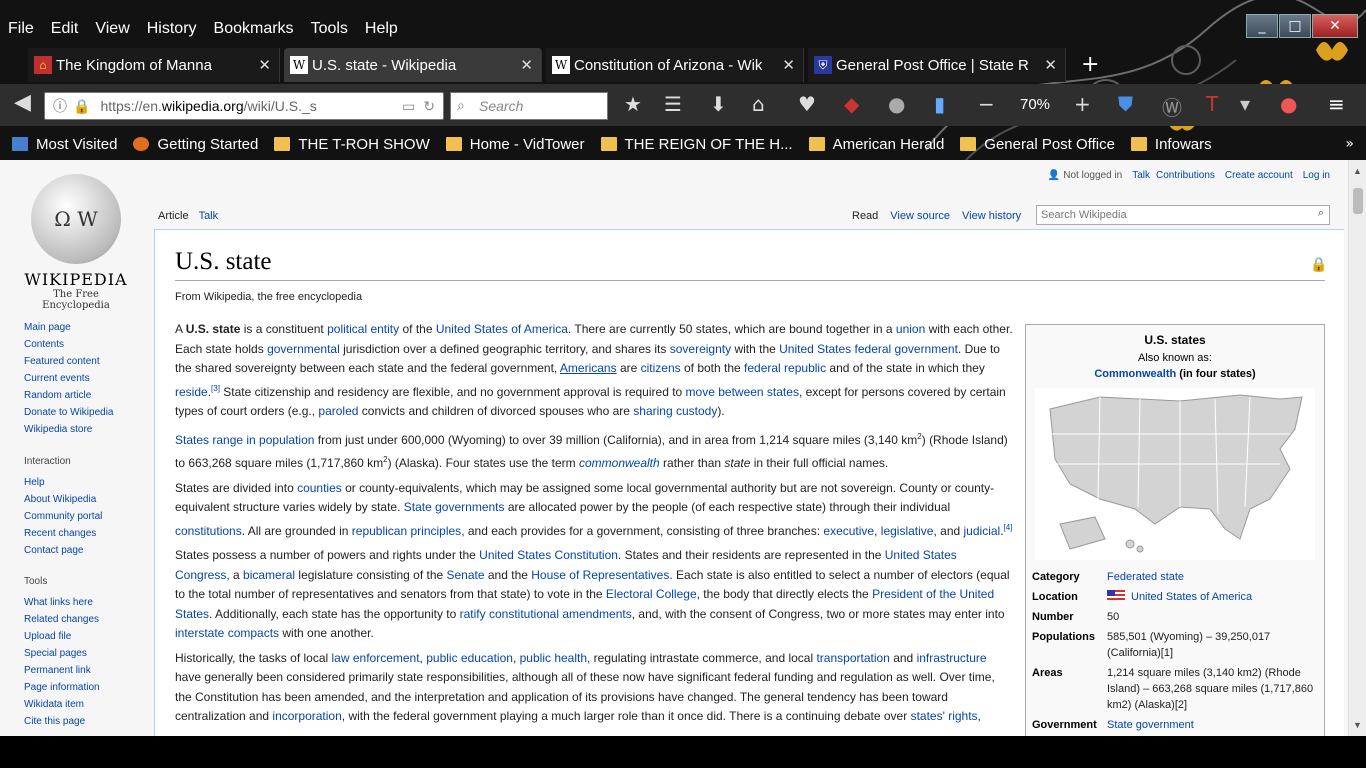 Image resolution: width=1366 pixels, height=768 pixels. What do you see at coordinates (63, 553) in the screenshot?
I see `sidebar-item-contact: Contact page` at bounding box center [63, 553].